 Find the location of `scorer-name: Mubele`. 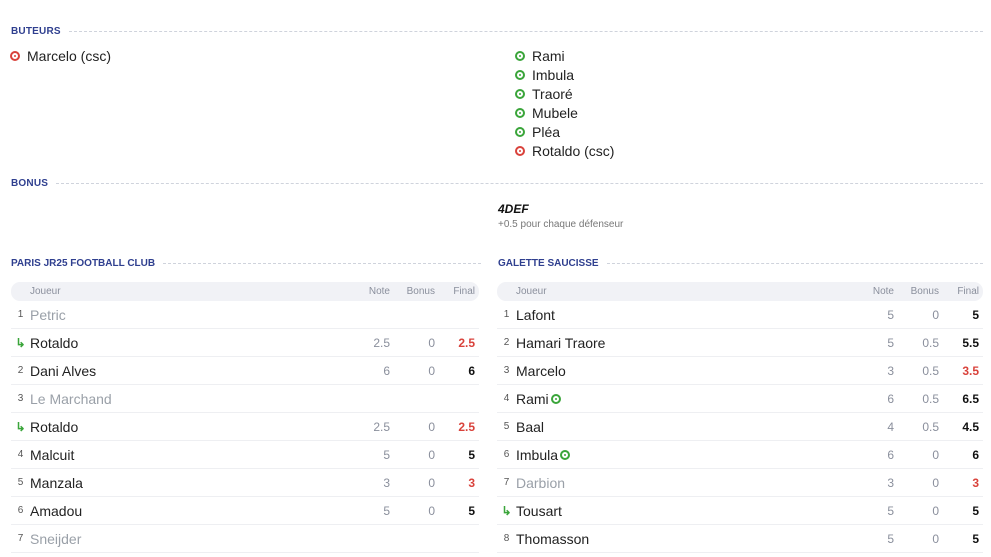

scorer-name: Mubele is located at coordinates (555, 112).